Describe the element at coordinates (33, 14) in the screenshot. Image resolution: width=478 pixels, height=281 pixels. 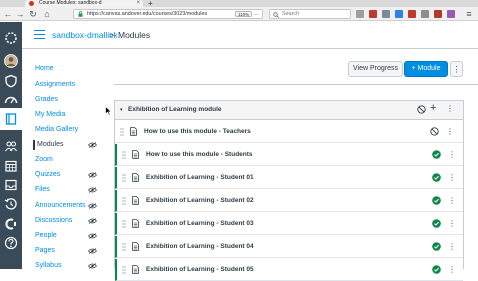
I see `reload-icon: ↻` at that location.